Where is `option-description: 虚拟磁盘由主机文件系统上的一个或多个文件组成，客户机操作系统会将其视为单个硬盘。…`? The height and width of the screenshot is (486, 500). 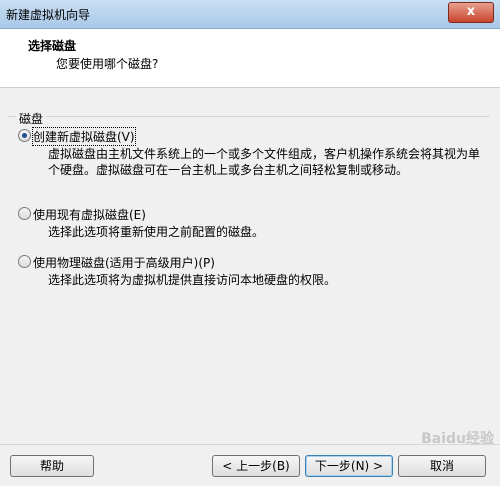
option-description: 虚拟磁盘由主机文件系统上的一个或多个文件组成，客户机操作系统会将其视为单个硬盘。… is located at coordinates (264, 162).